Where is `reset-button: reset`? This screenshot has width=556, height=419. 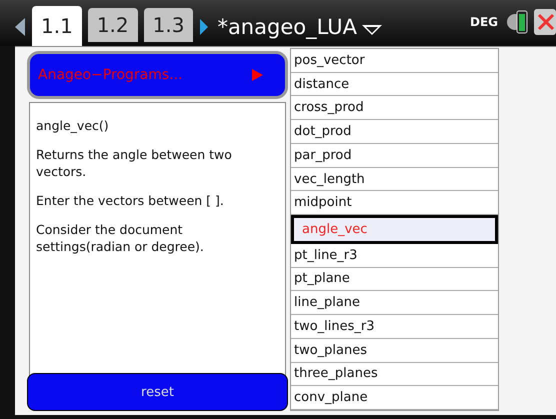 reset-button: reset is located at coordinates (157, 392).